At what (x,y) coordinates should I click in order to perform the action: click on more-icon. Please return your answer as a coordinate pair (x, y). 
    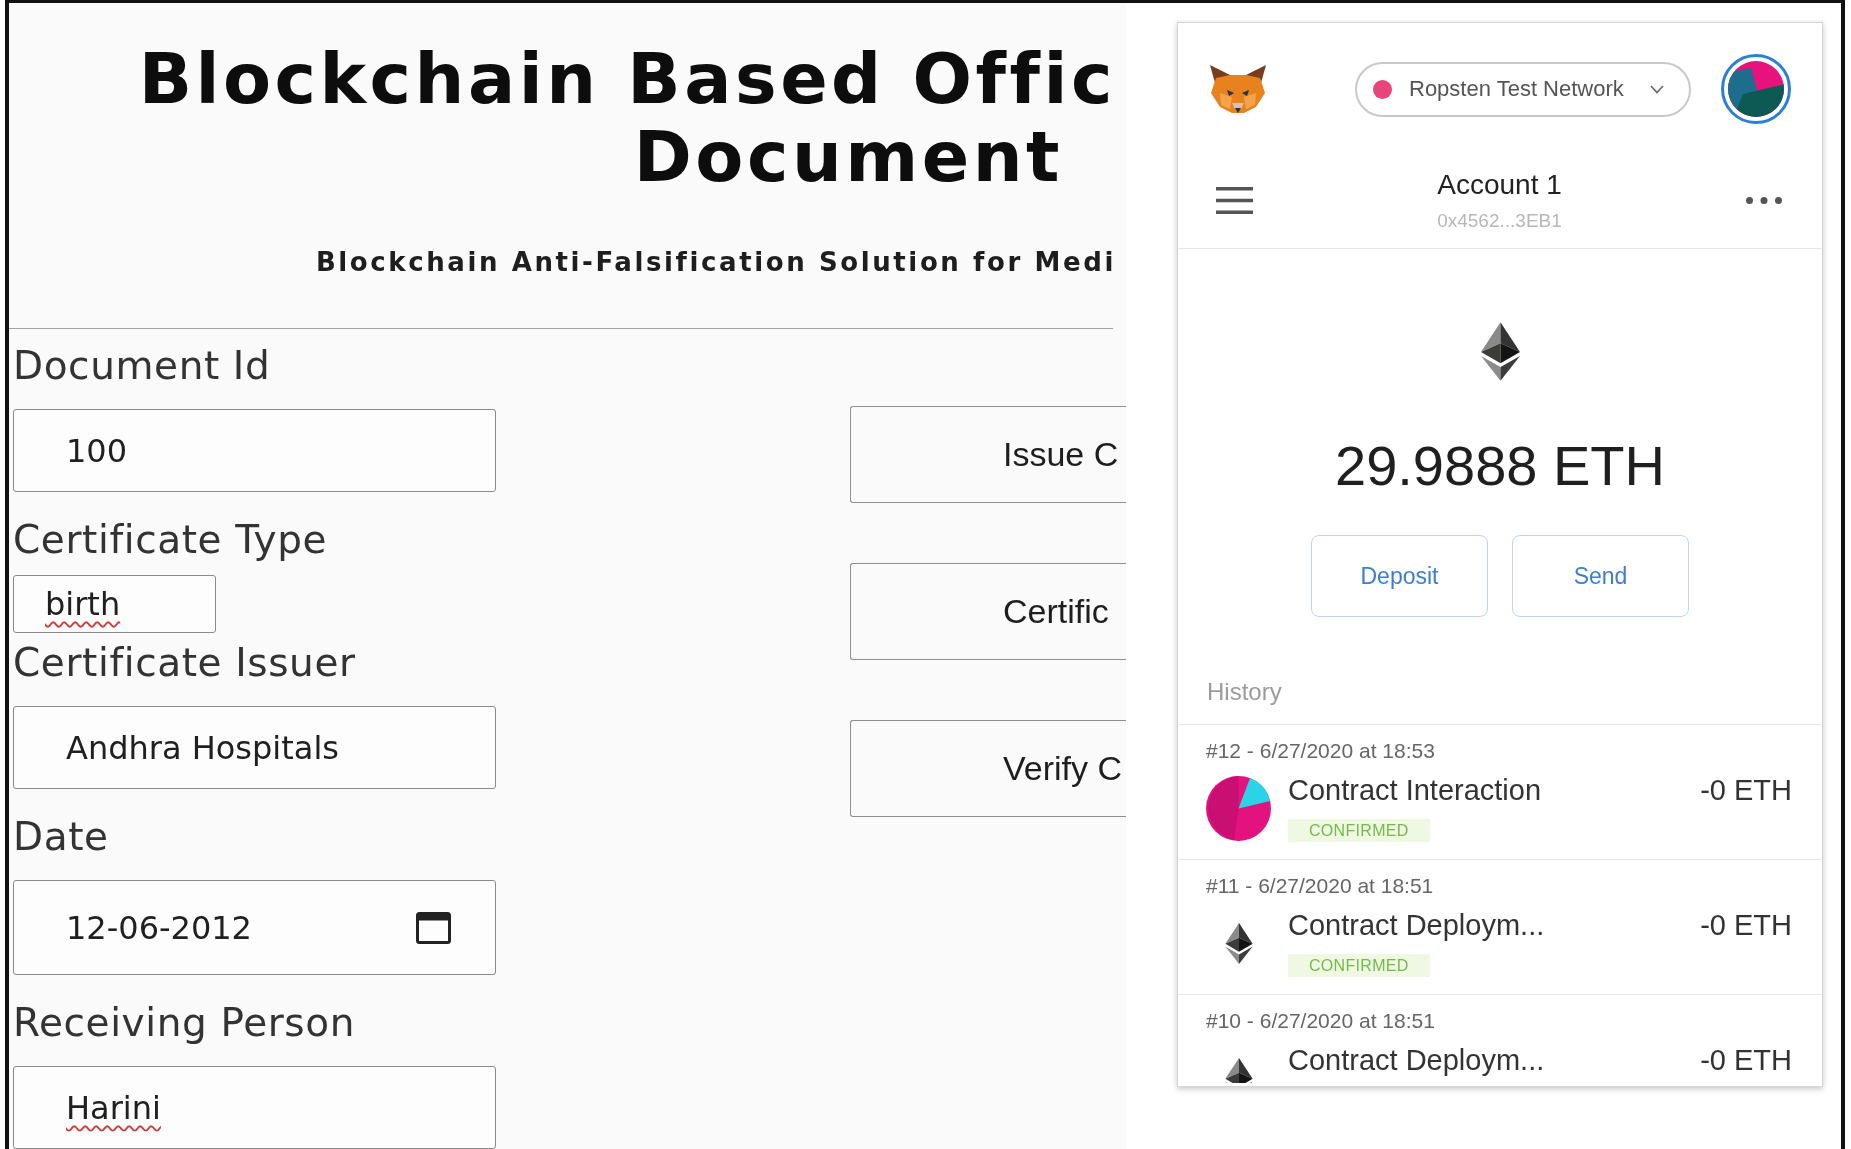
    Looking at the image, I should click on (1764, 200).